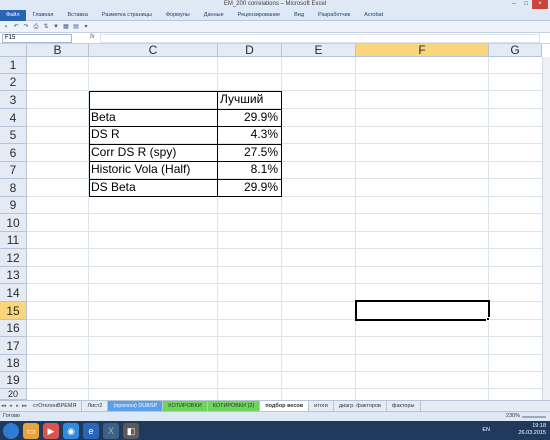 This screenshot has height=440, width=550. What do you see at coordinates (13, 50) in the screenshot?
I see `select-all-corner` at bounding box center [13, 50].